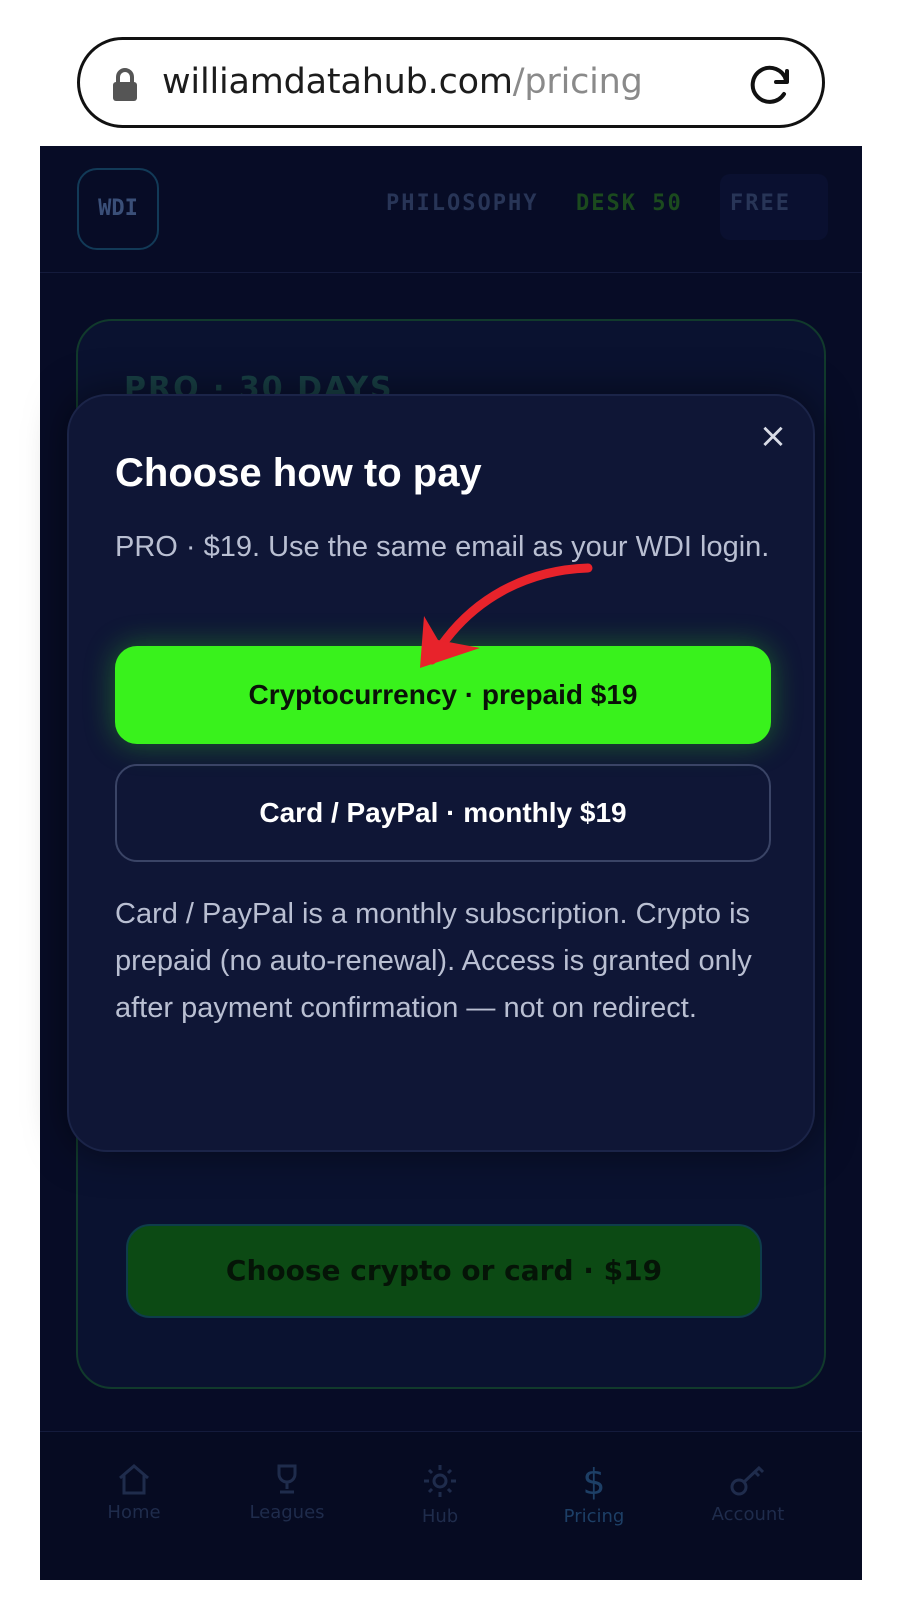  What do you see at coordinates (773, 436) in the screenshot?
I see `close-button: ×` at bounding box center [773, 436].